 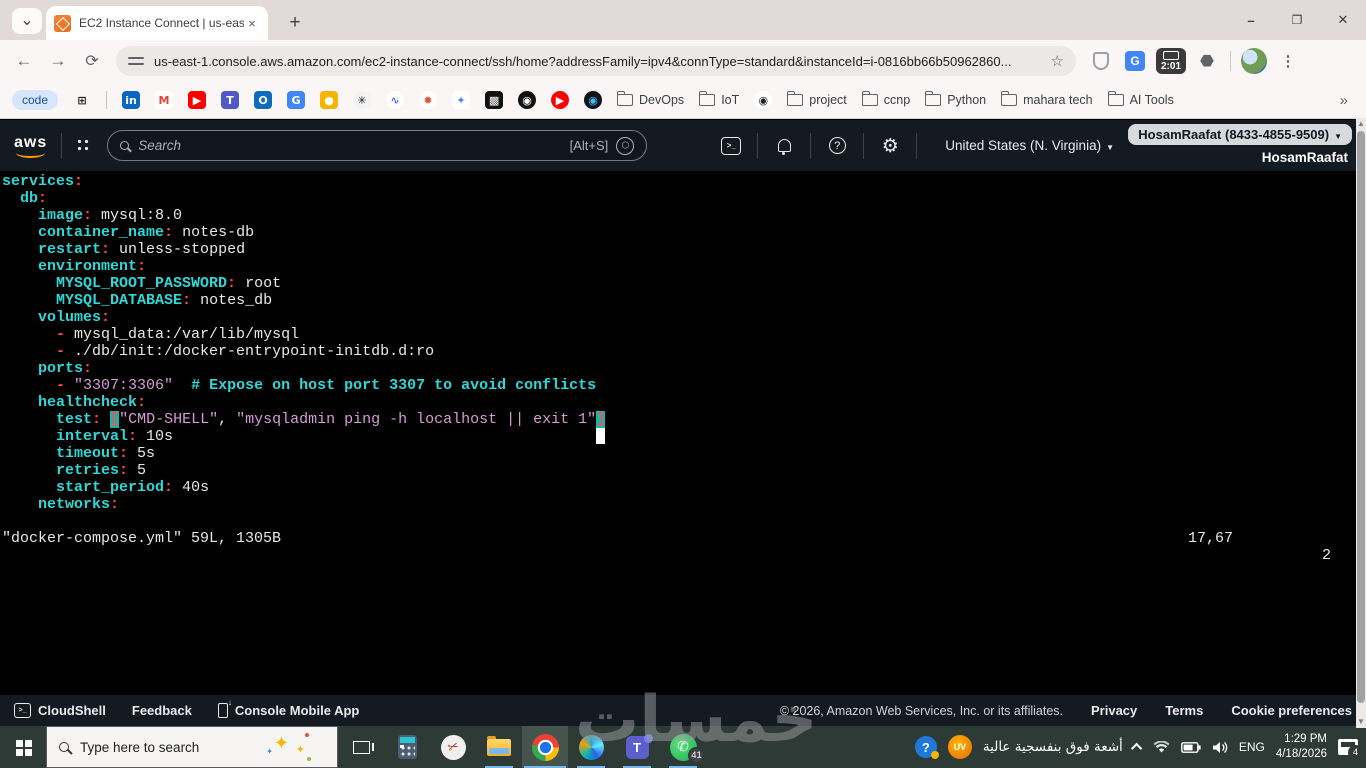 I want to click on browser-tab: EC2 Instance Connect | us-east-, so click(x=157, y=23).